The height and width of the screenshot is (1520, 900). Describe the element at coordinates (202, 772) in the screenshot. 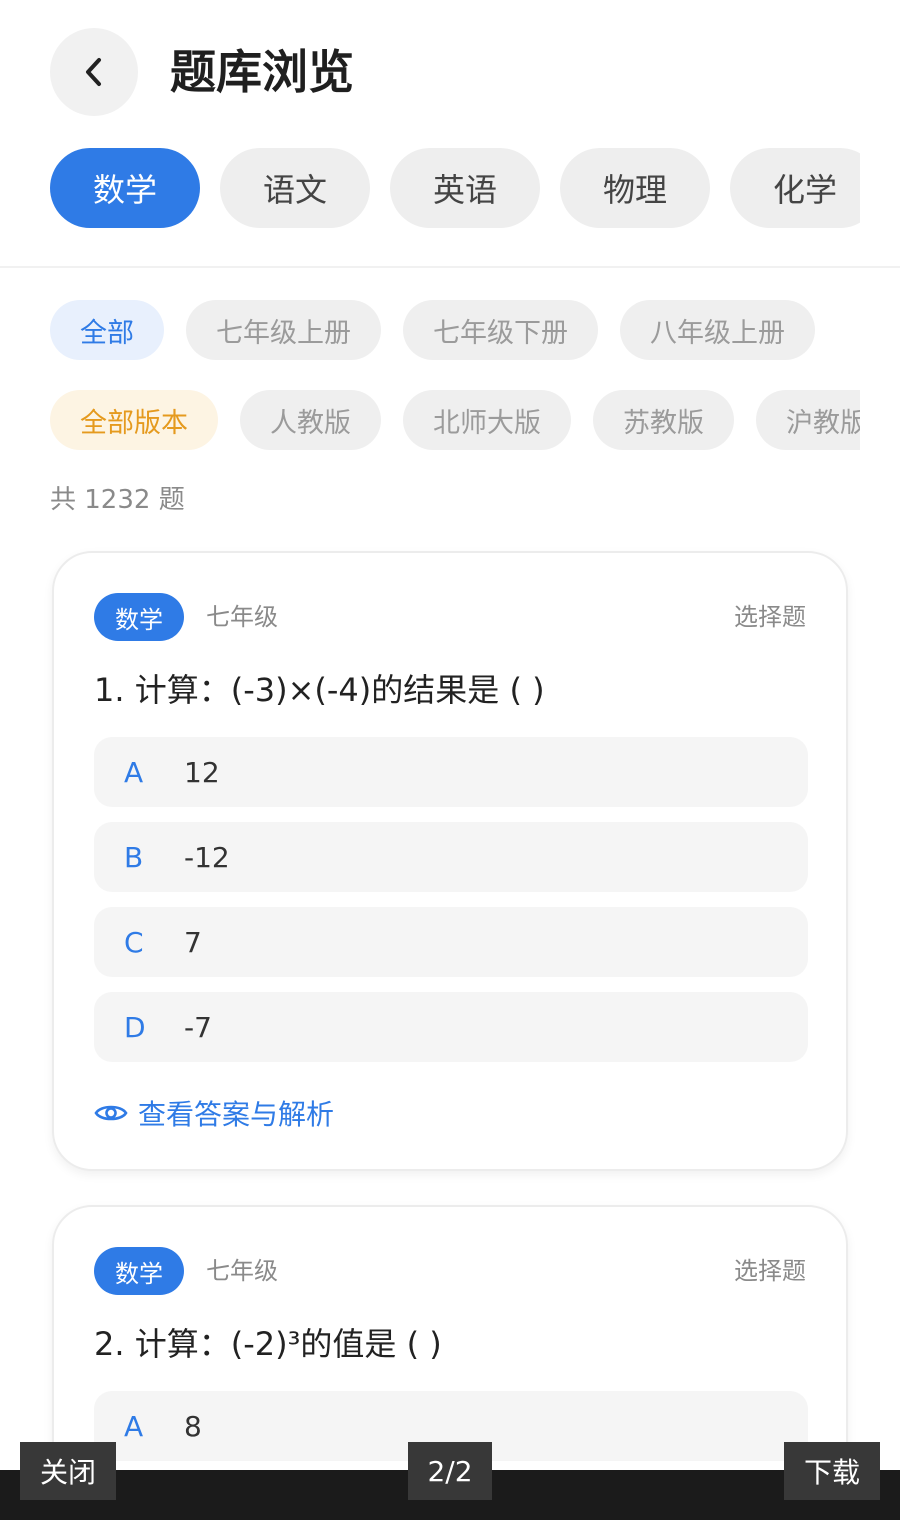

I see `option-text: 12` at that location.